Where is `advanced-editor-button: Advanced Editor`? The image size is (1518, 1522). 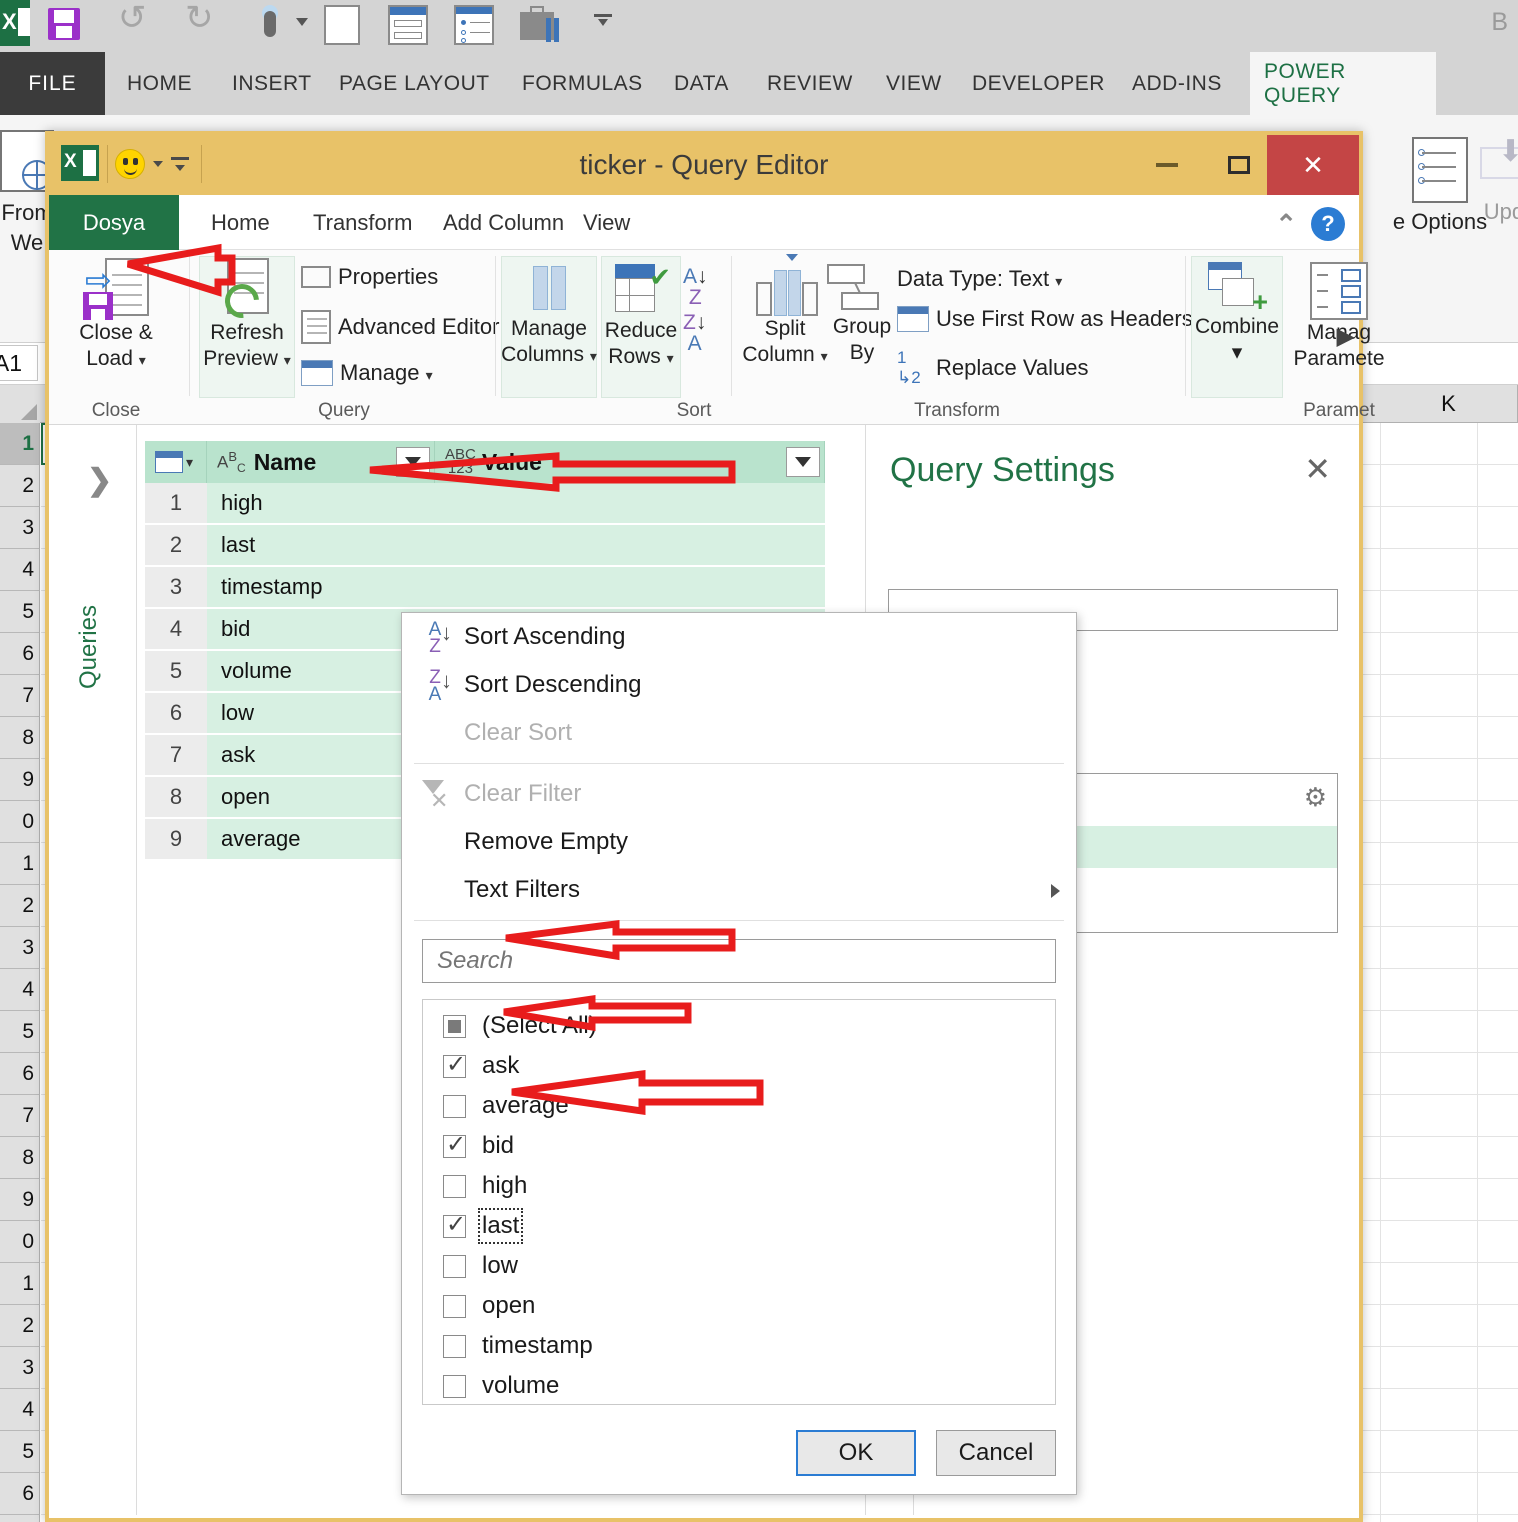 advanced-editor-button: Advanced Editor is located at coordinates (400, 327).